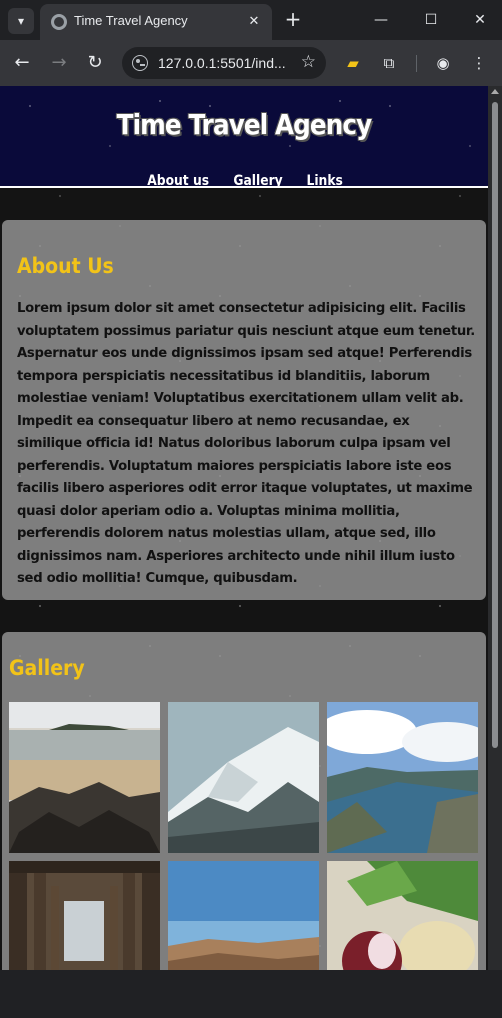  I want to click on browser-toolbar: ← → ↻ 127.0.0.1:5501/ind... ☆ ▰ ⧉ ◉ ⋮, so click(251, 63).